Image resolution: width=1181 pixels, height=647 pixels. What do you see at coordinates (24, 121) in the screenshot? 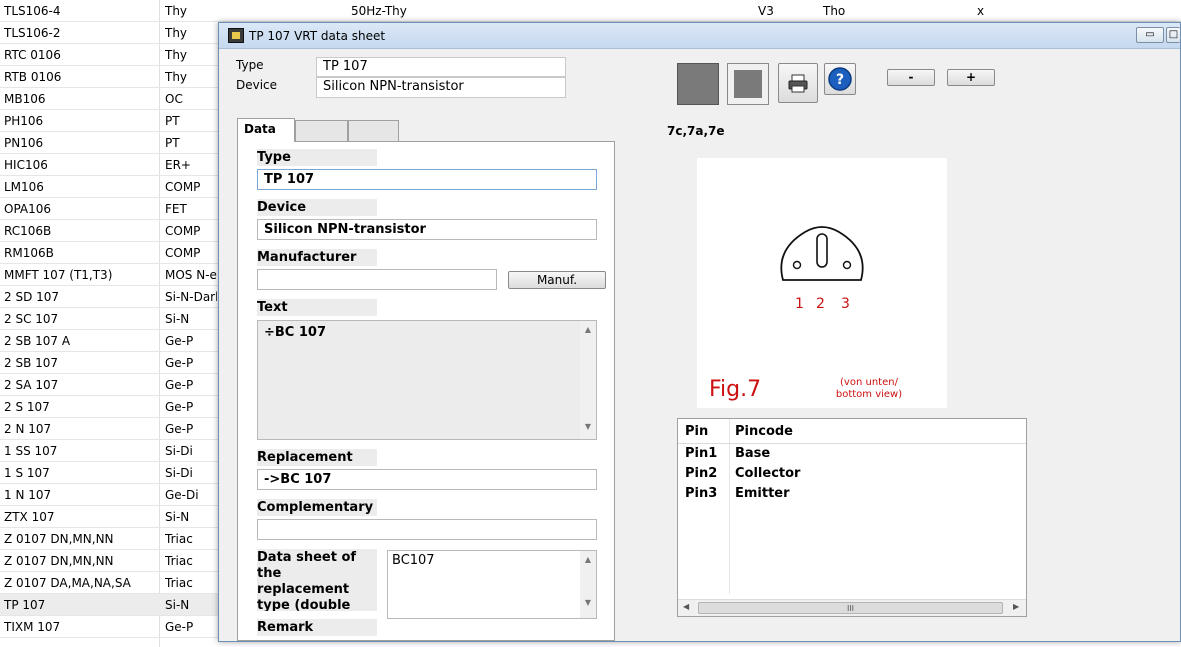
I see `row-name: PH106` at bounding box center [24, 121].